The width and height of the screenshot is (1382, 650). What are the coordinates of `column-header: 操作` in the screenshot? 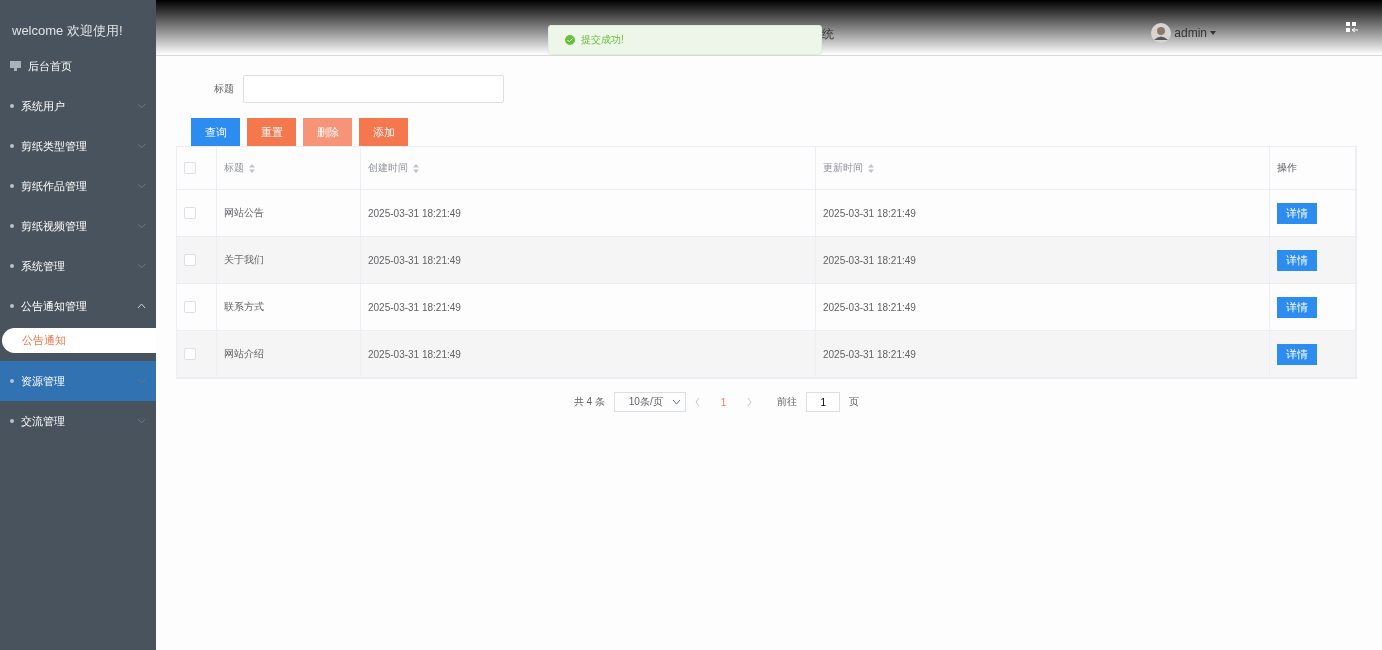 It's located at (1287, 168).